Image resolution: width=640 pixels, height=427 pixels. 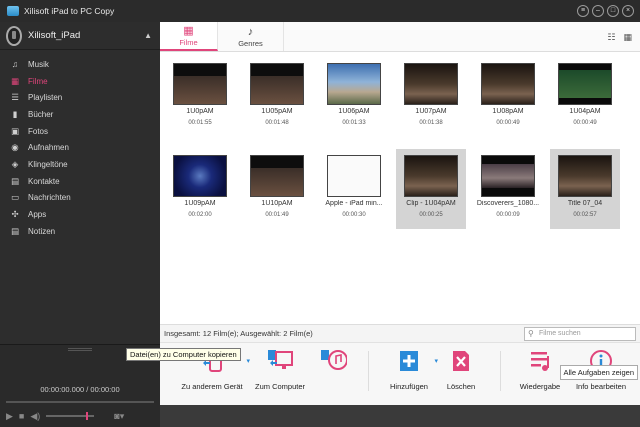 I want to click on copy-to-computer-button: Zum Computer, so click(x=280, y=374).